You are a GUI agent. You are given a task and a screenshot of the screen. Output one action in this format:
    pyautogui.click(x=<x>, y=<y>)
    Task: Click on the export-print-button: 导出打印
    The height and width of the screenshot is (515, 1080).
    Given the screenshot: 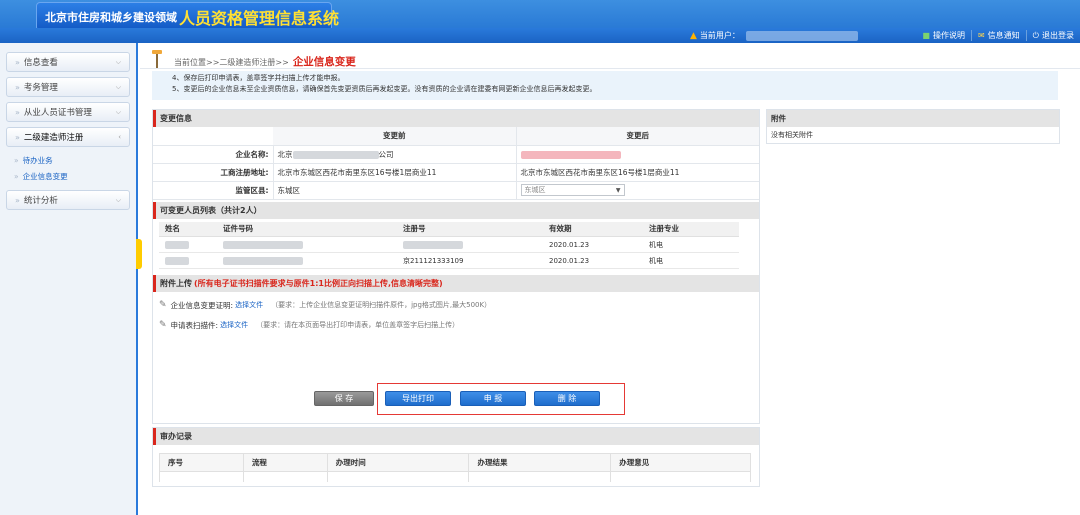 What is the action you would take?
    pyautogui.click(x=418, y=398)
    